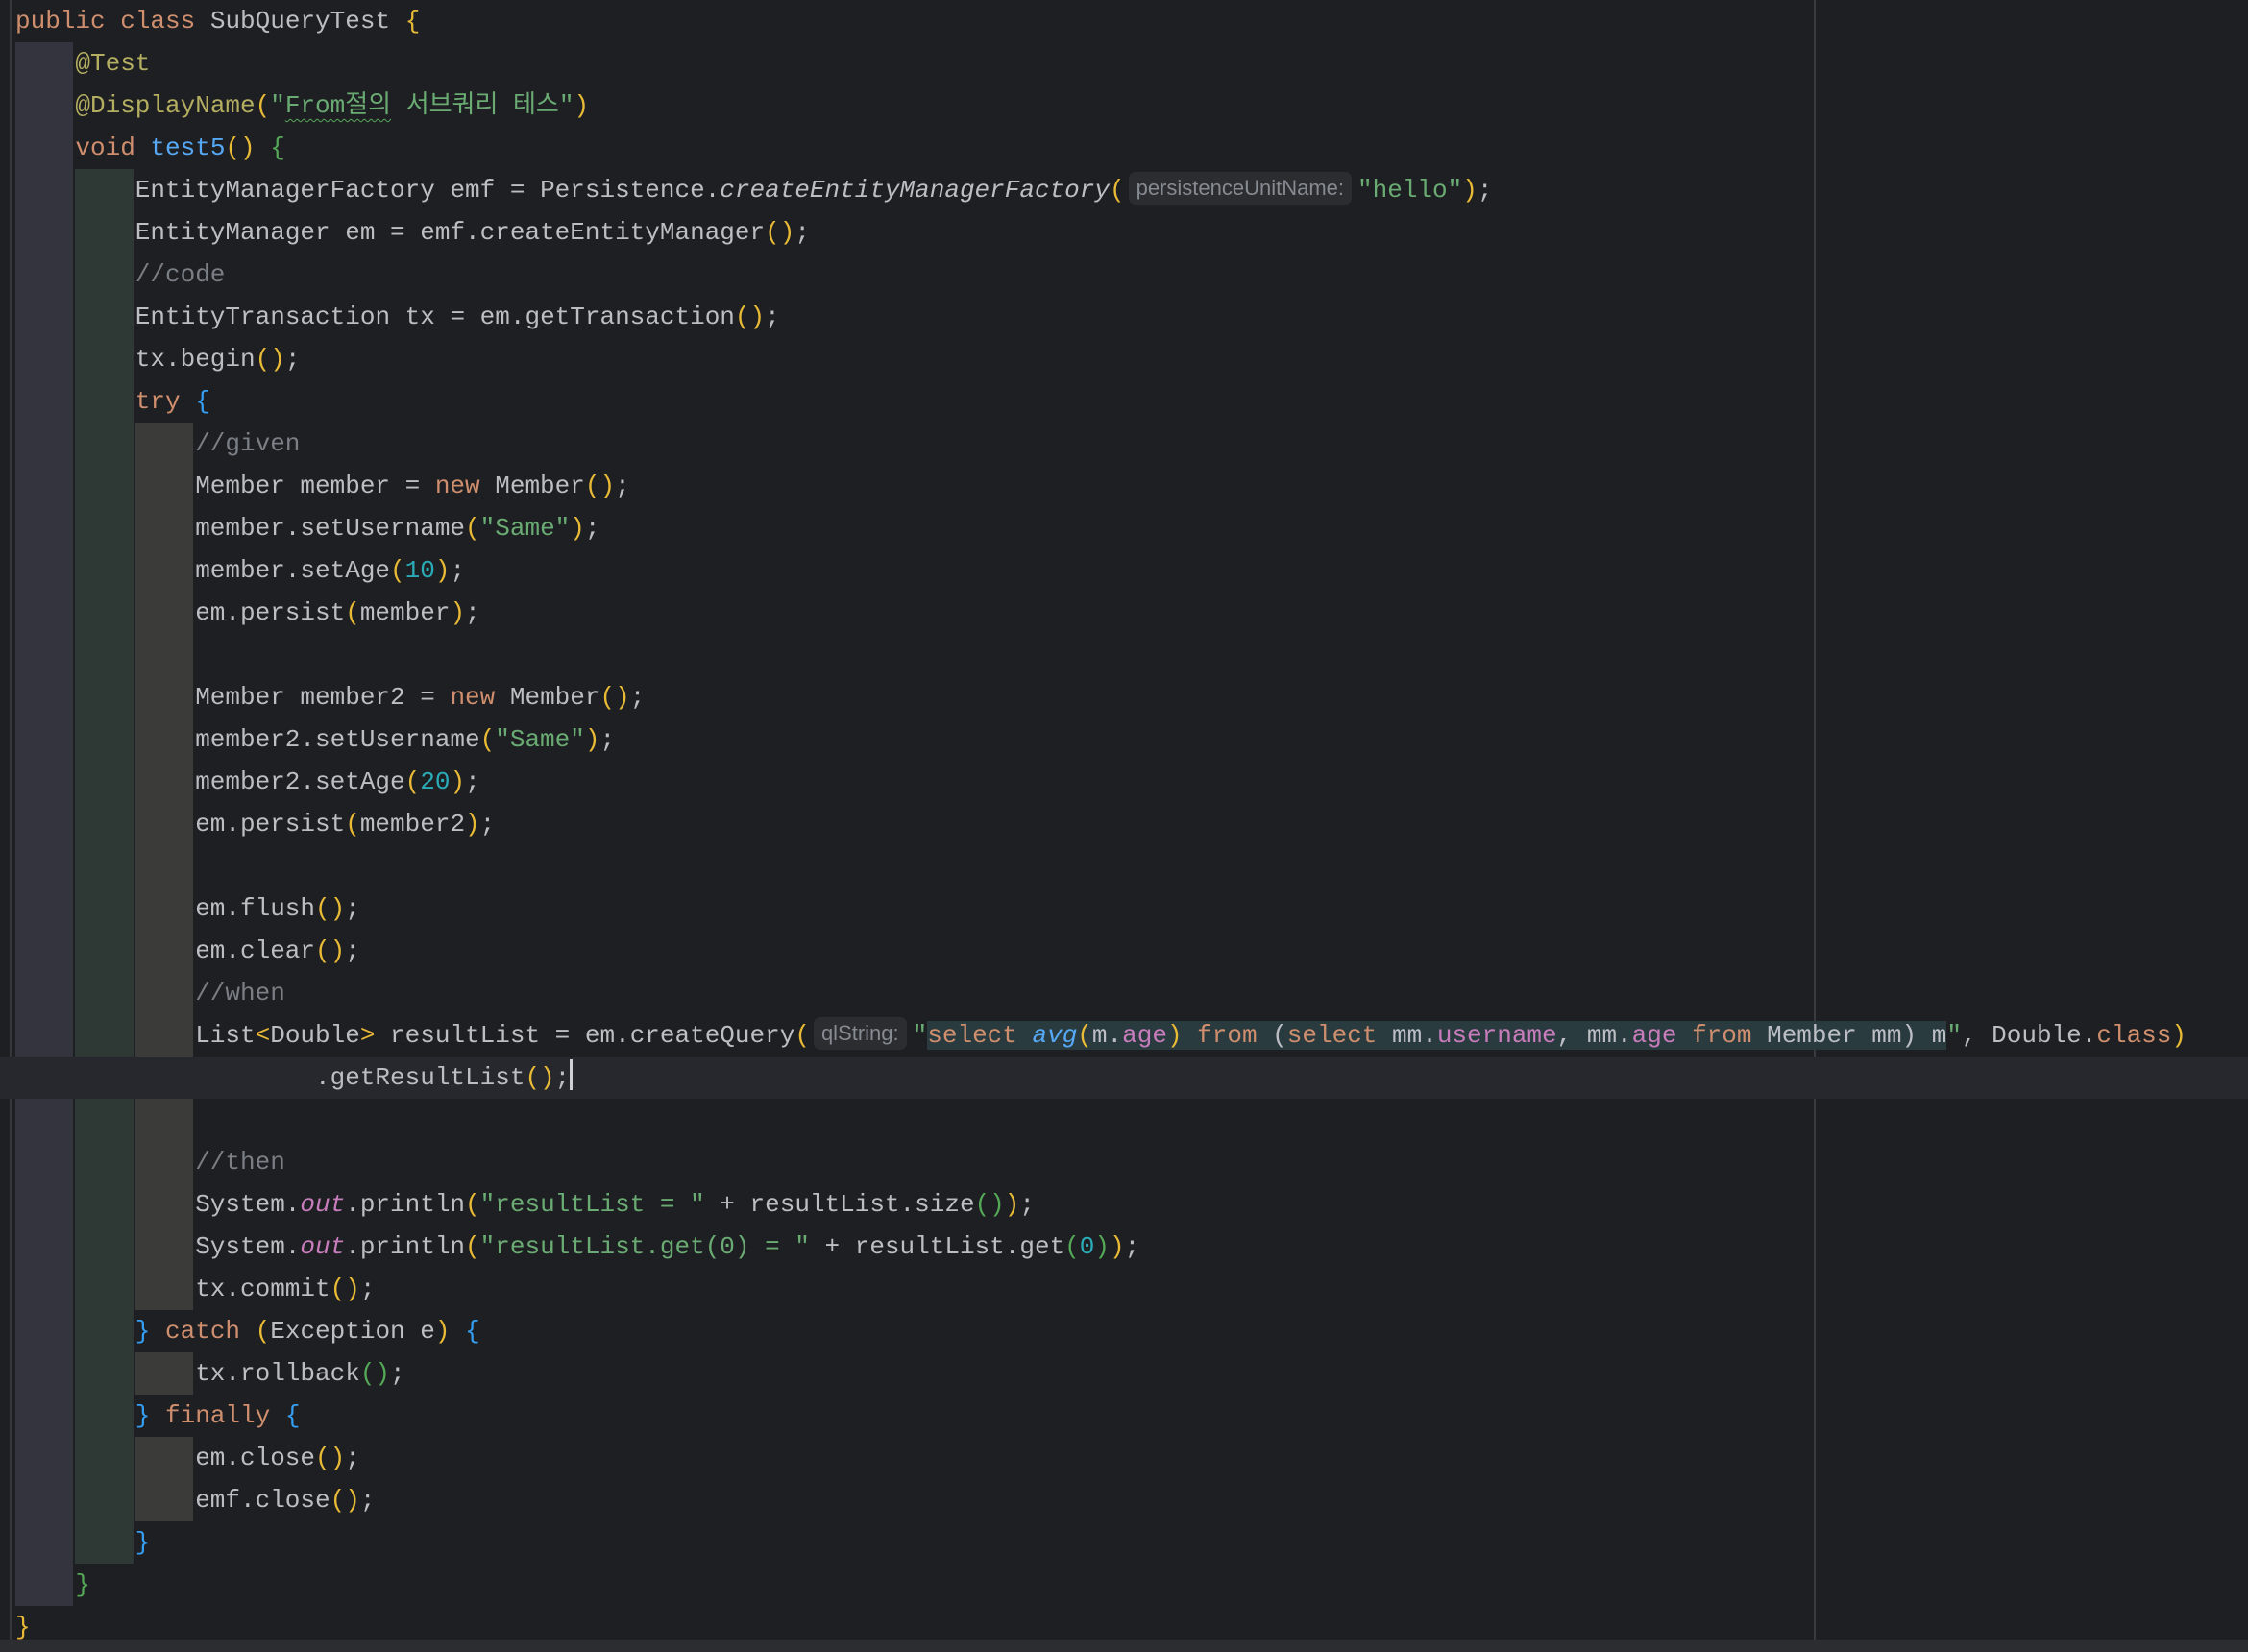  I want to click on code-line-text: Member member2 = new Member();, so click(420, 697).